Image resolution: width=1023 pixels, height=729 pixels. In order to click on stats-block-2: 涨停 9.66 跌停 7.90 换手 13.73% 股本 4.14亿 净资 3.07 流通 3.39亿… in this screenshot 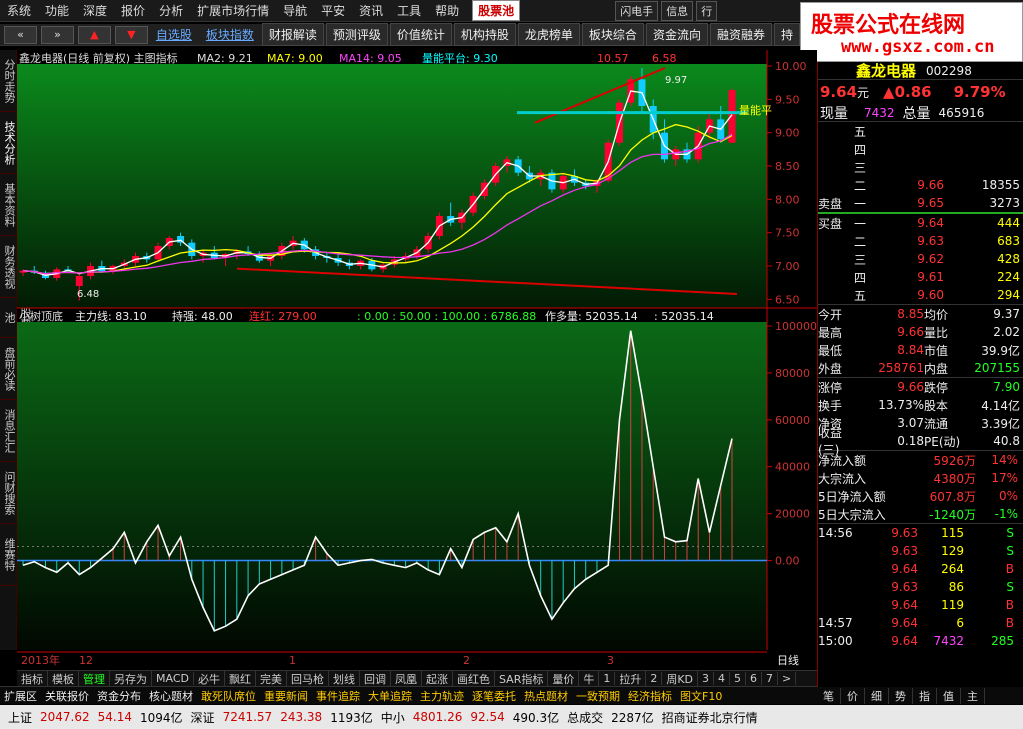, I will do `click(920, 417)`.